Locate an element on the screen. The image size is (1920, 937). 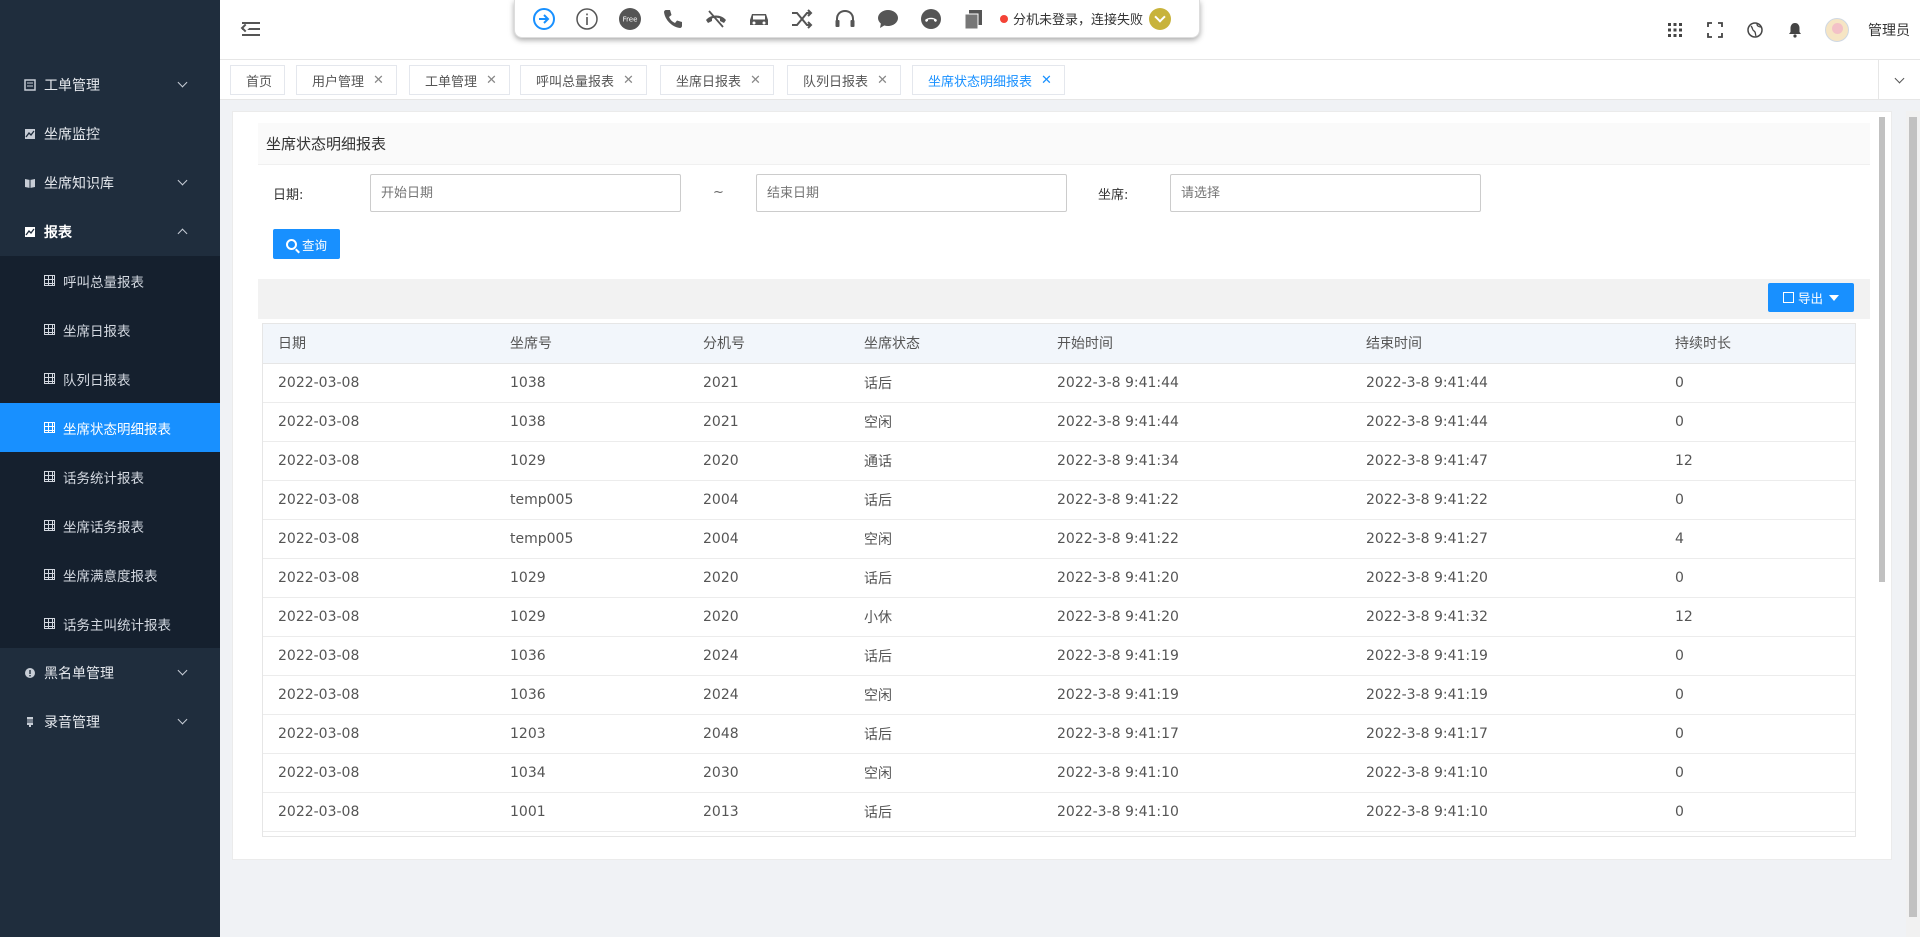
username: 管理员 is located at coordinates (1889, 30).